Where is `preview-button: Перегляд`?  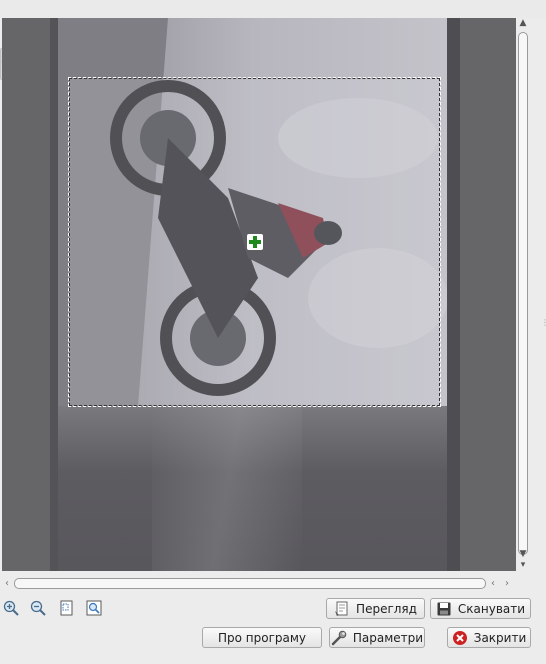
preview-button: Перегляд is located at coordinates (375, 608).